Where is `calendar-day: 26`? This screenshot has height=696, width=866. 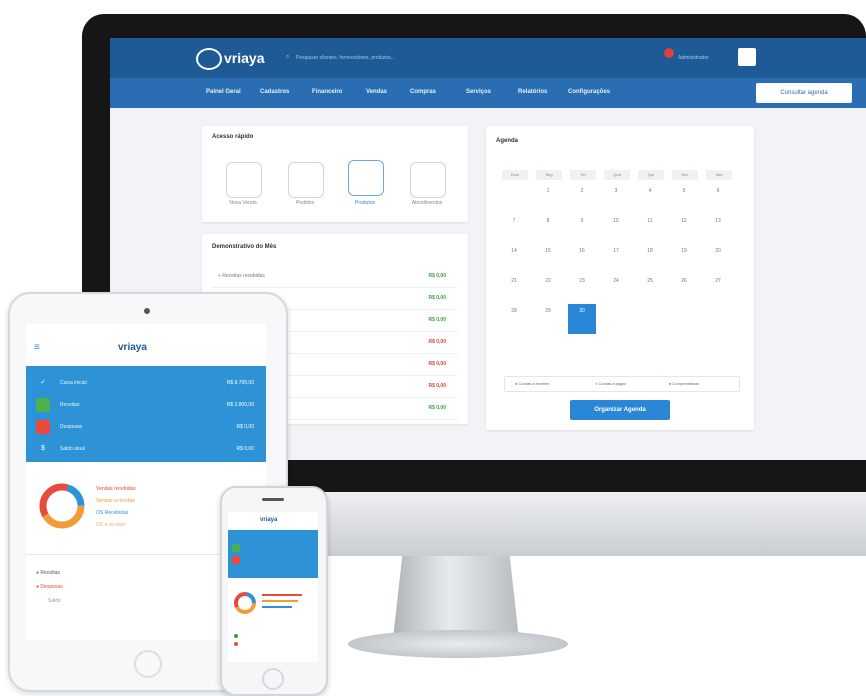
calendar-day: 26 is located at coordinates (684, 289).